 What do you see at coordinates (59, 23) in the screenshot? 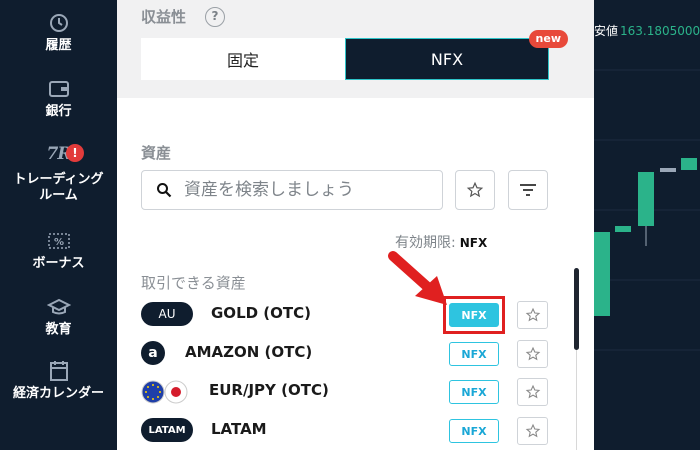
I see `history-icon` at bounding box center [59, 23].